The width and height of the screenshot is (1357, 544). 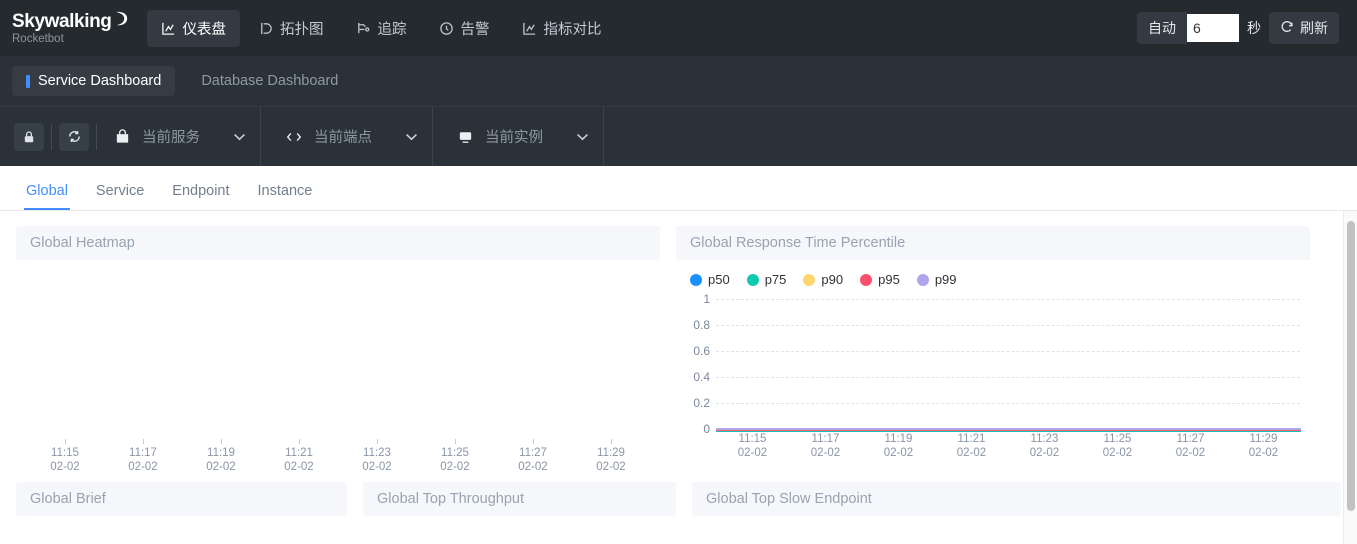 I want to click on selector-group-instance: 当前实例, so click(x=518, y=136).